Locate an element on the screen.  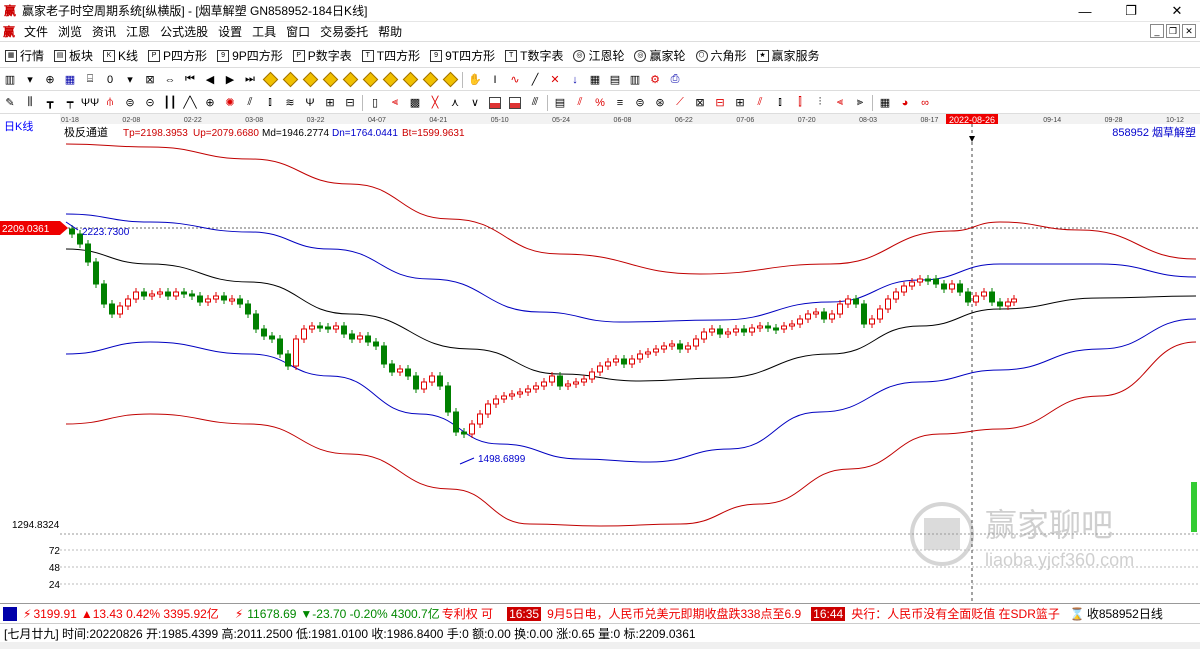
menu-window: 窗口 is located at coordinates (298, 31).